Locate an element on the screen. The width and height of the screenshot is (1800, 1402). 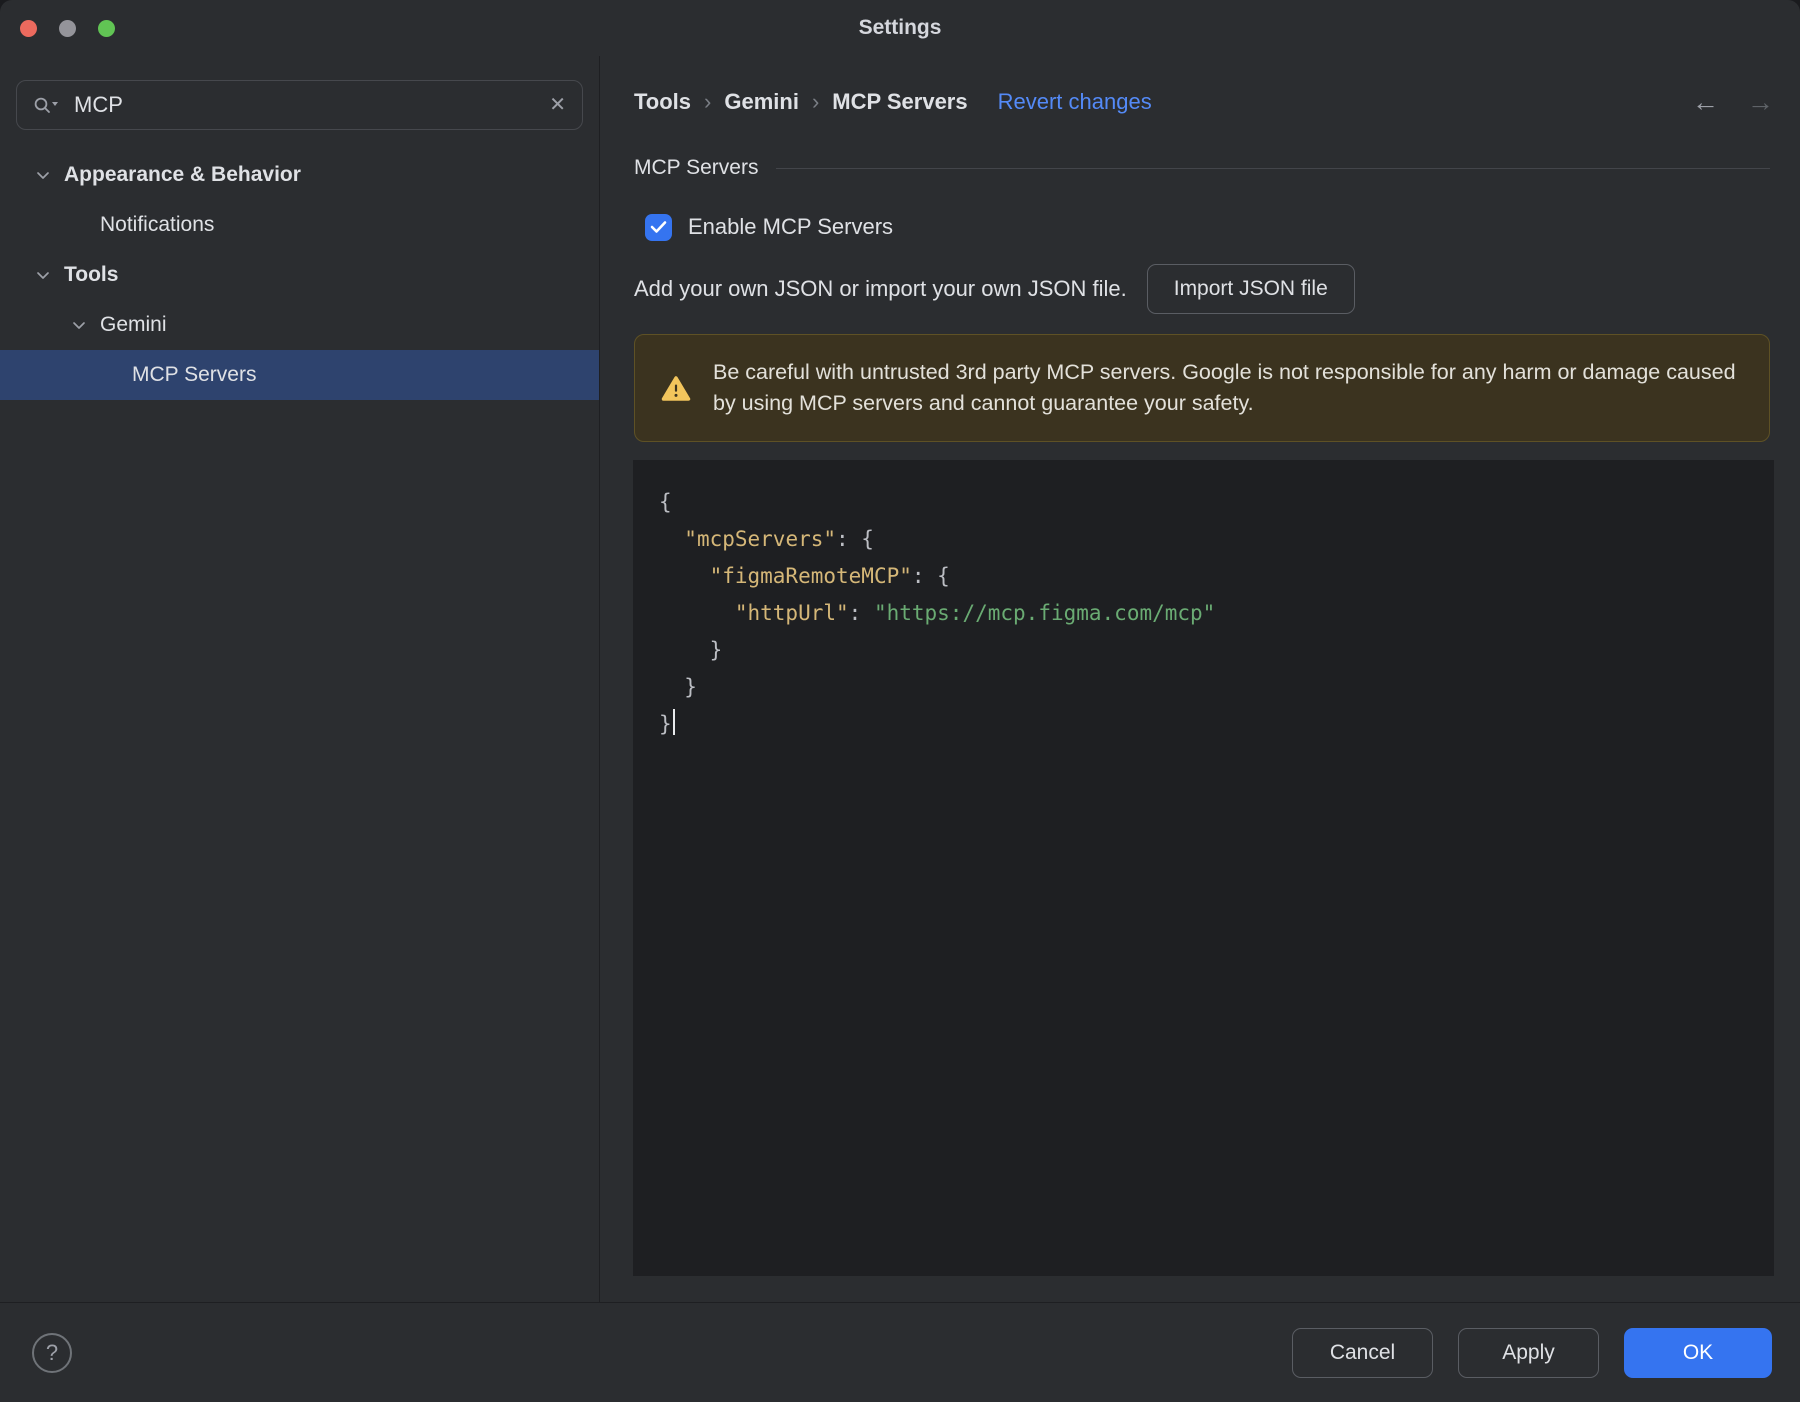
minimize-button is located at coordinates (67, 28).